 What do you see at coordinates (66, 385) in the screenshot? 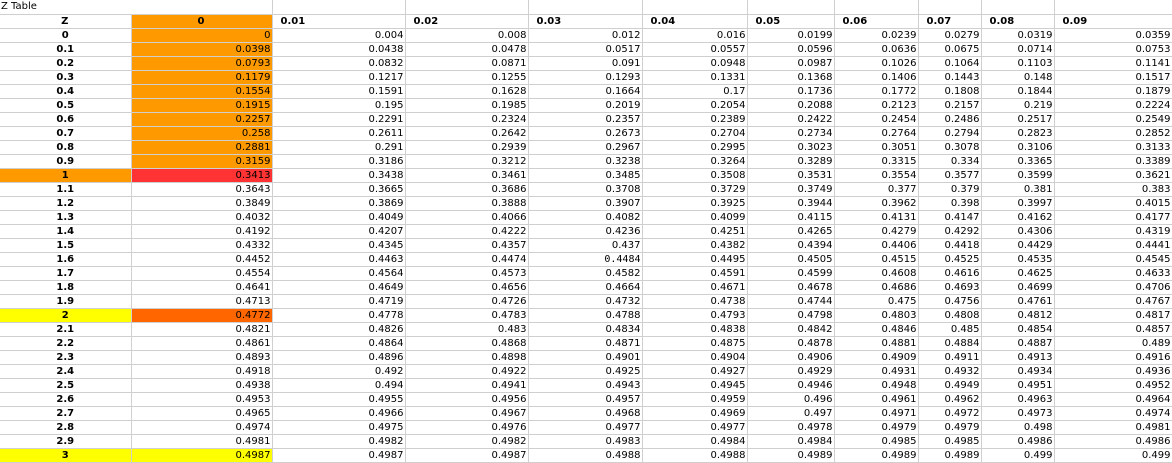
I see `z-value-cell: 2.5` at bounding box center [66, 385].